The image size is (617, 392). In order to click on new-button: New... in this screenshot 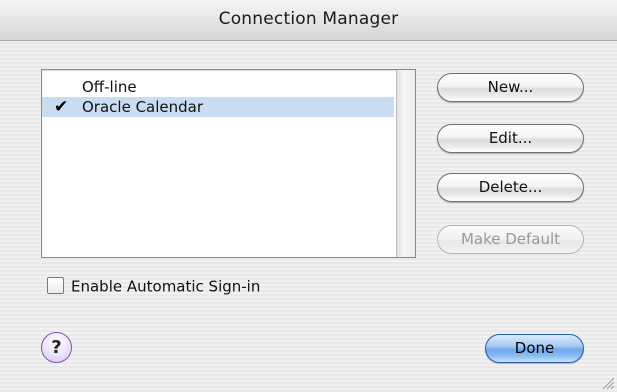, I will do `click(510, 87)`.